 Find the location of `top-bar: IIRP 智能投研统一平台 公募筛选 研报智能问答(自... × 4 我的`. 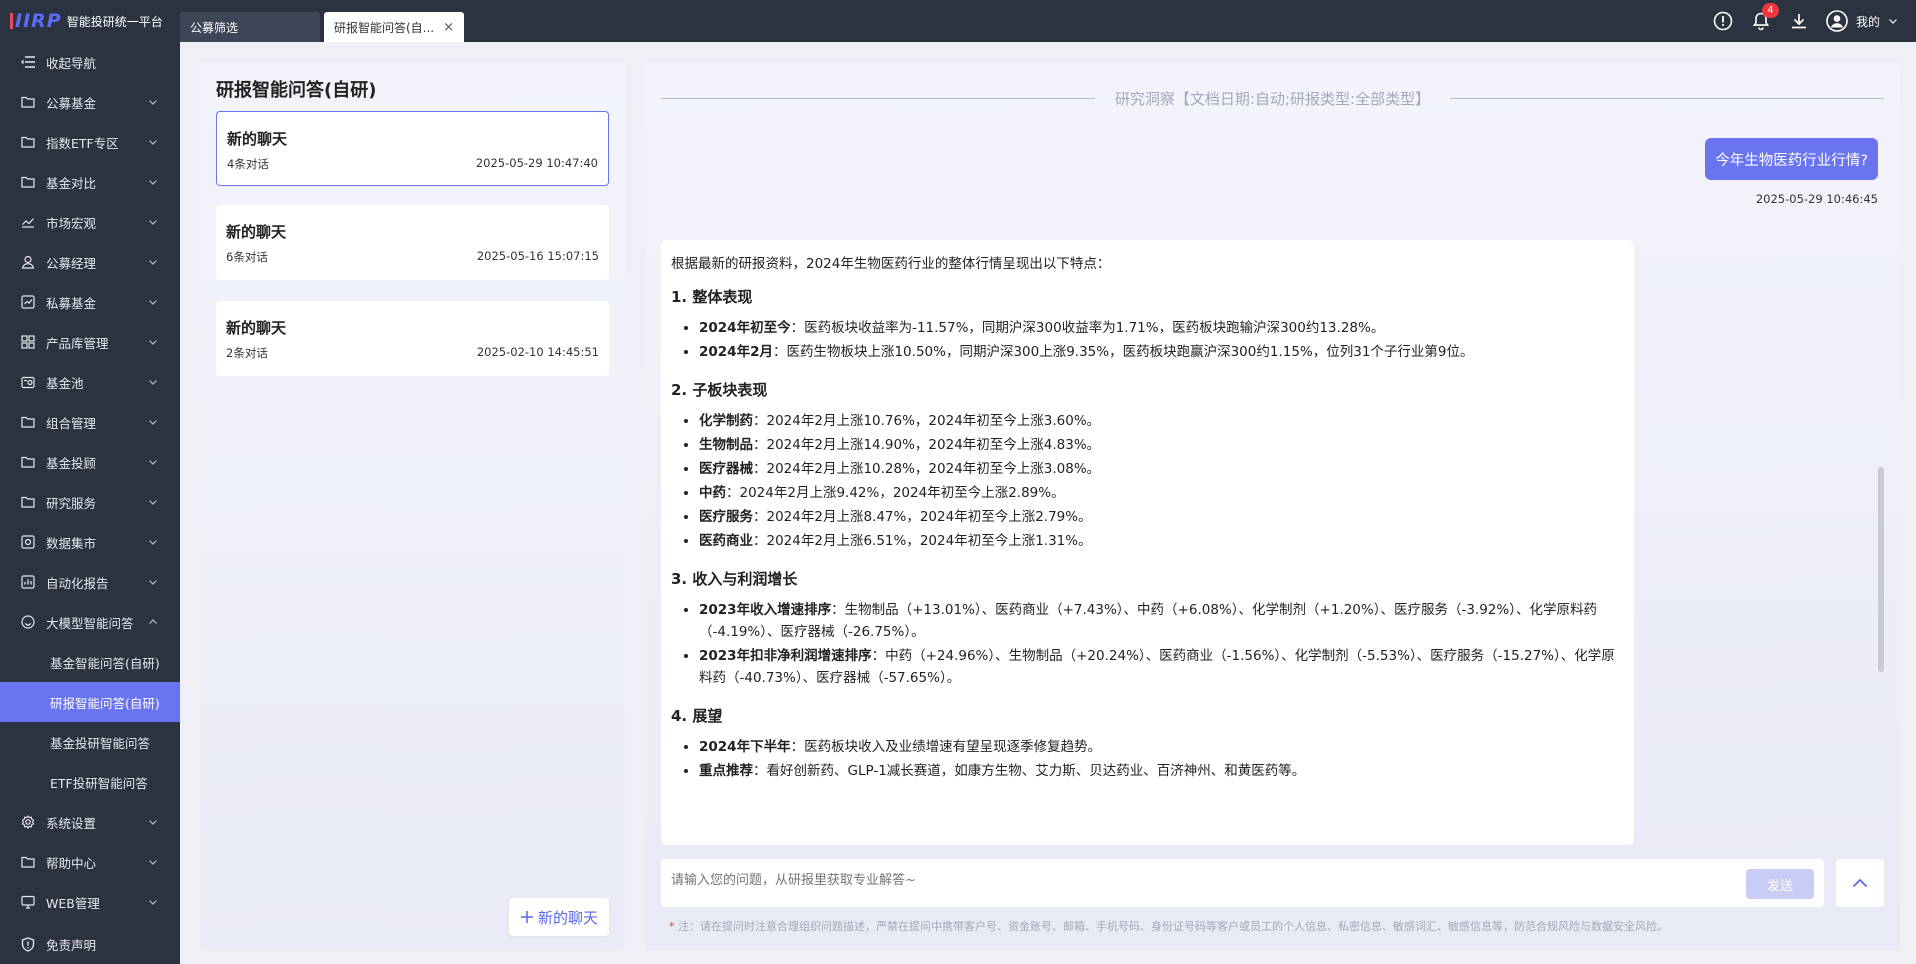

top-bar: IIRP 智能投研统一平台 公募筛选 研报智能问答(自... × 4 我的 is located at coordinates (958, 21).